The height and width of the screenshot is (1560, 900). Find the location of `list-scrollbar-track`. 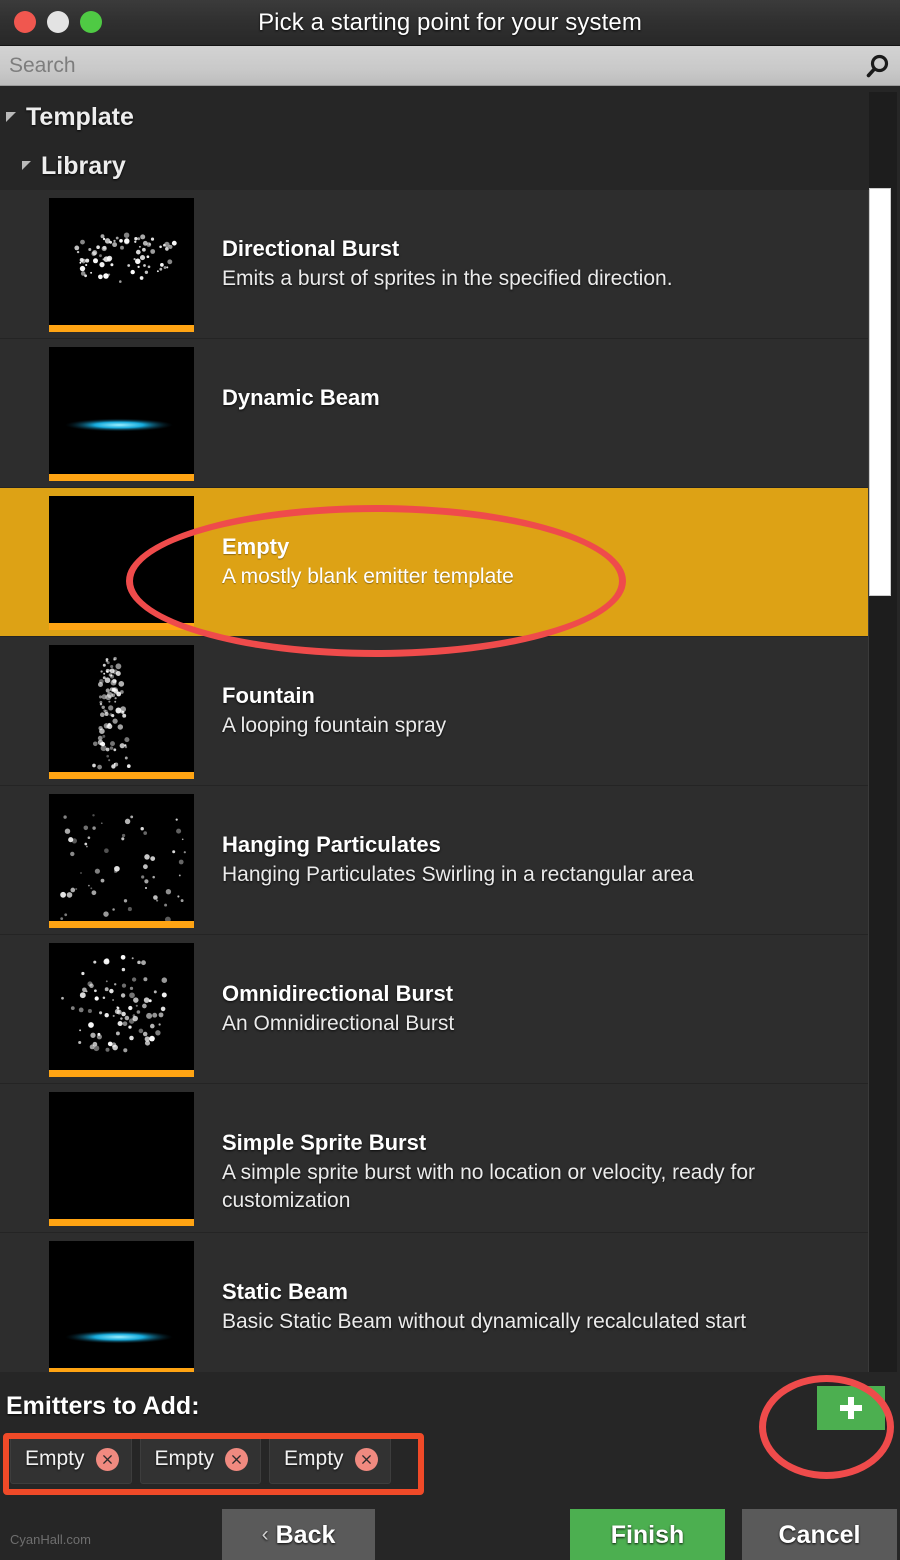

list-scrollbar-track is located at coordinates (883, 733).